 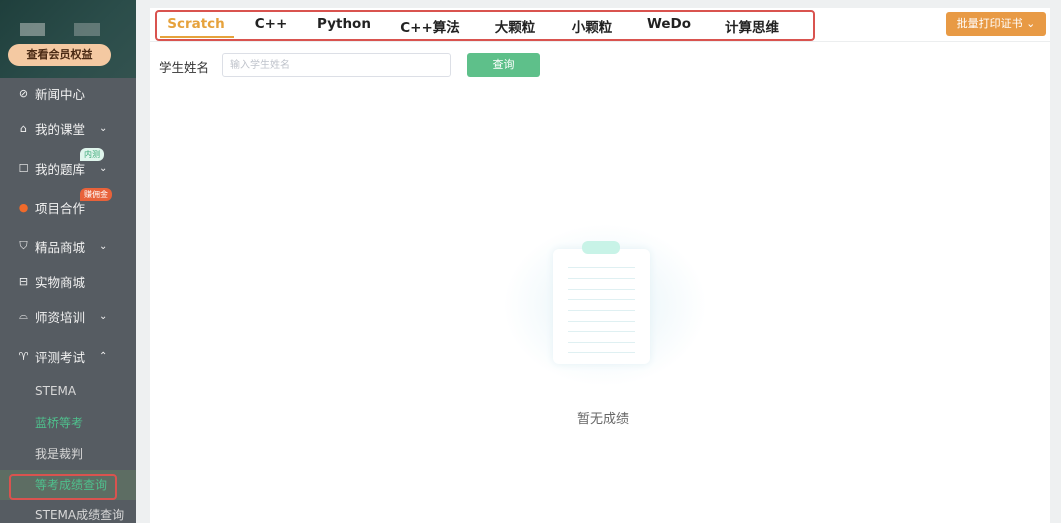 What do you see at coordinates (55, 391) in the screenshot?
I see `sub-item-stema: STEMA` at bounding box center [55, 391].